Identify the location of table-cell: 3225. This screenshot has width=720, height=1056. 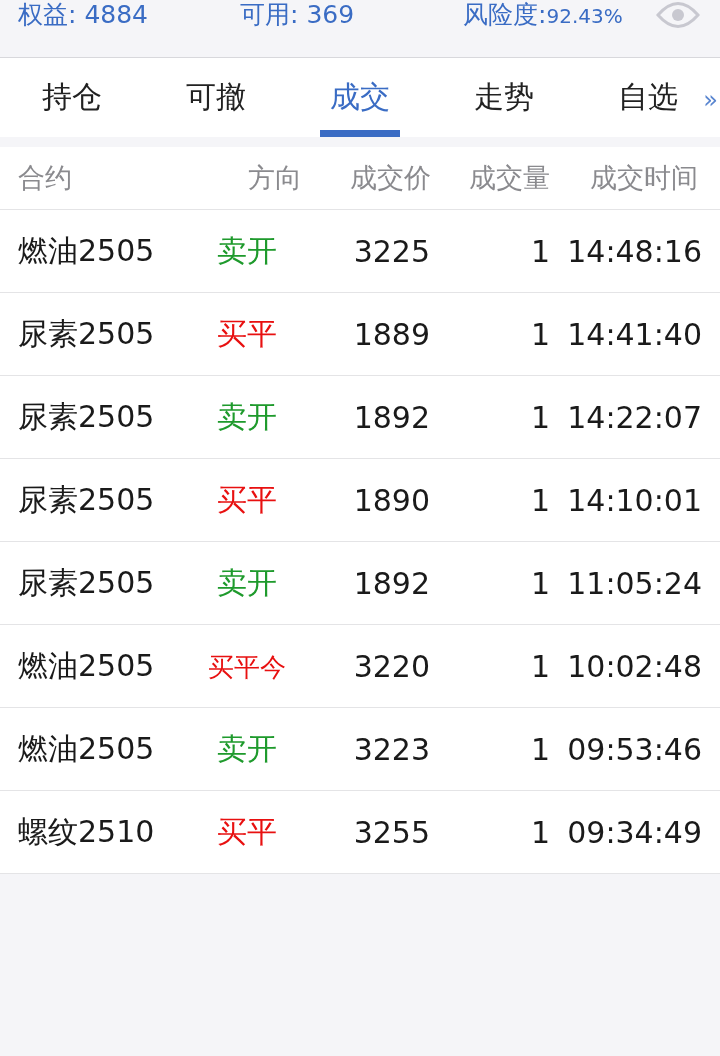
(366, 251).